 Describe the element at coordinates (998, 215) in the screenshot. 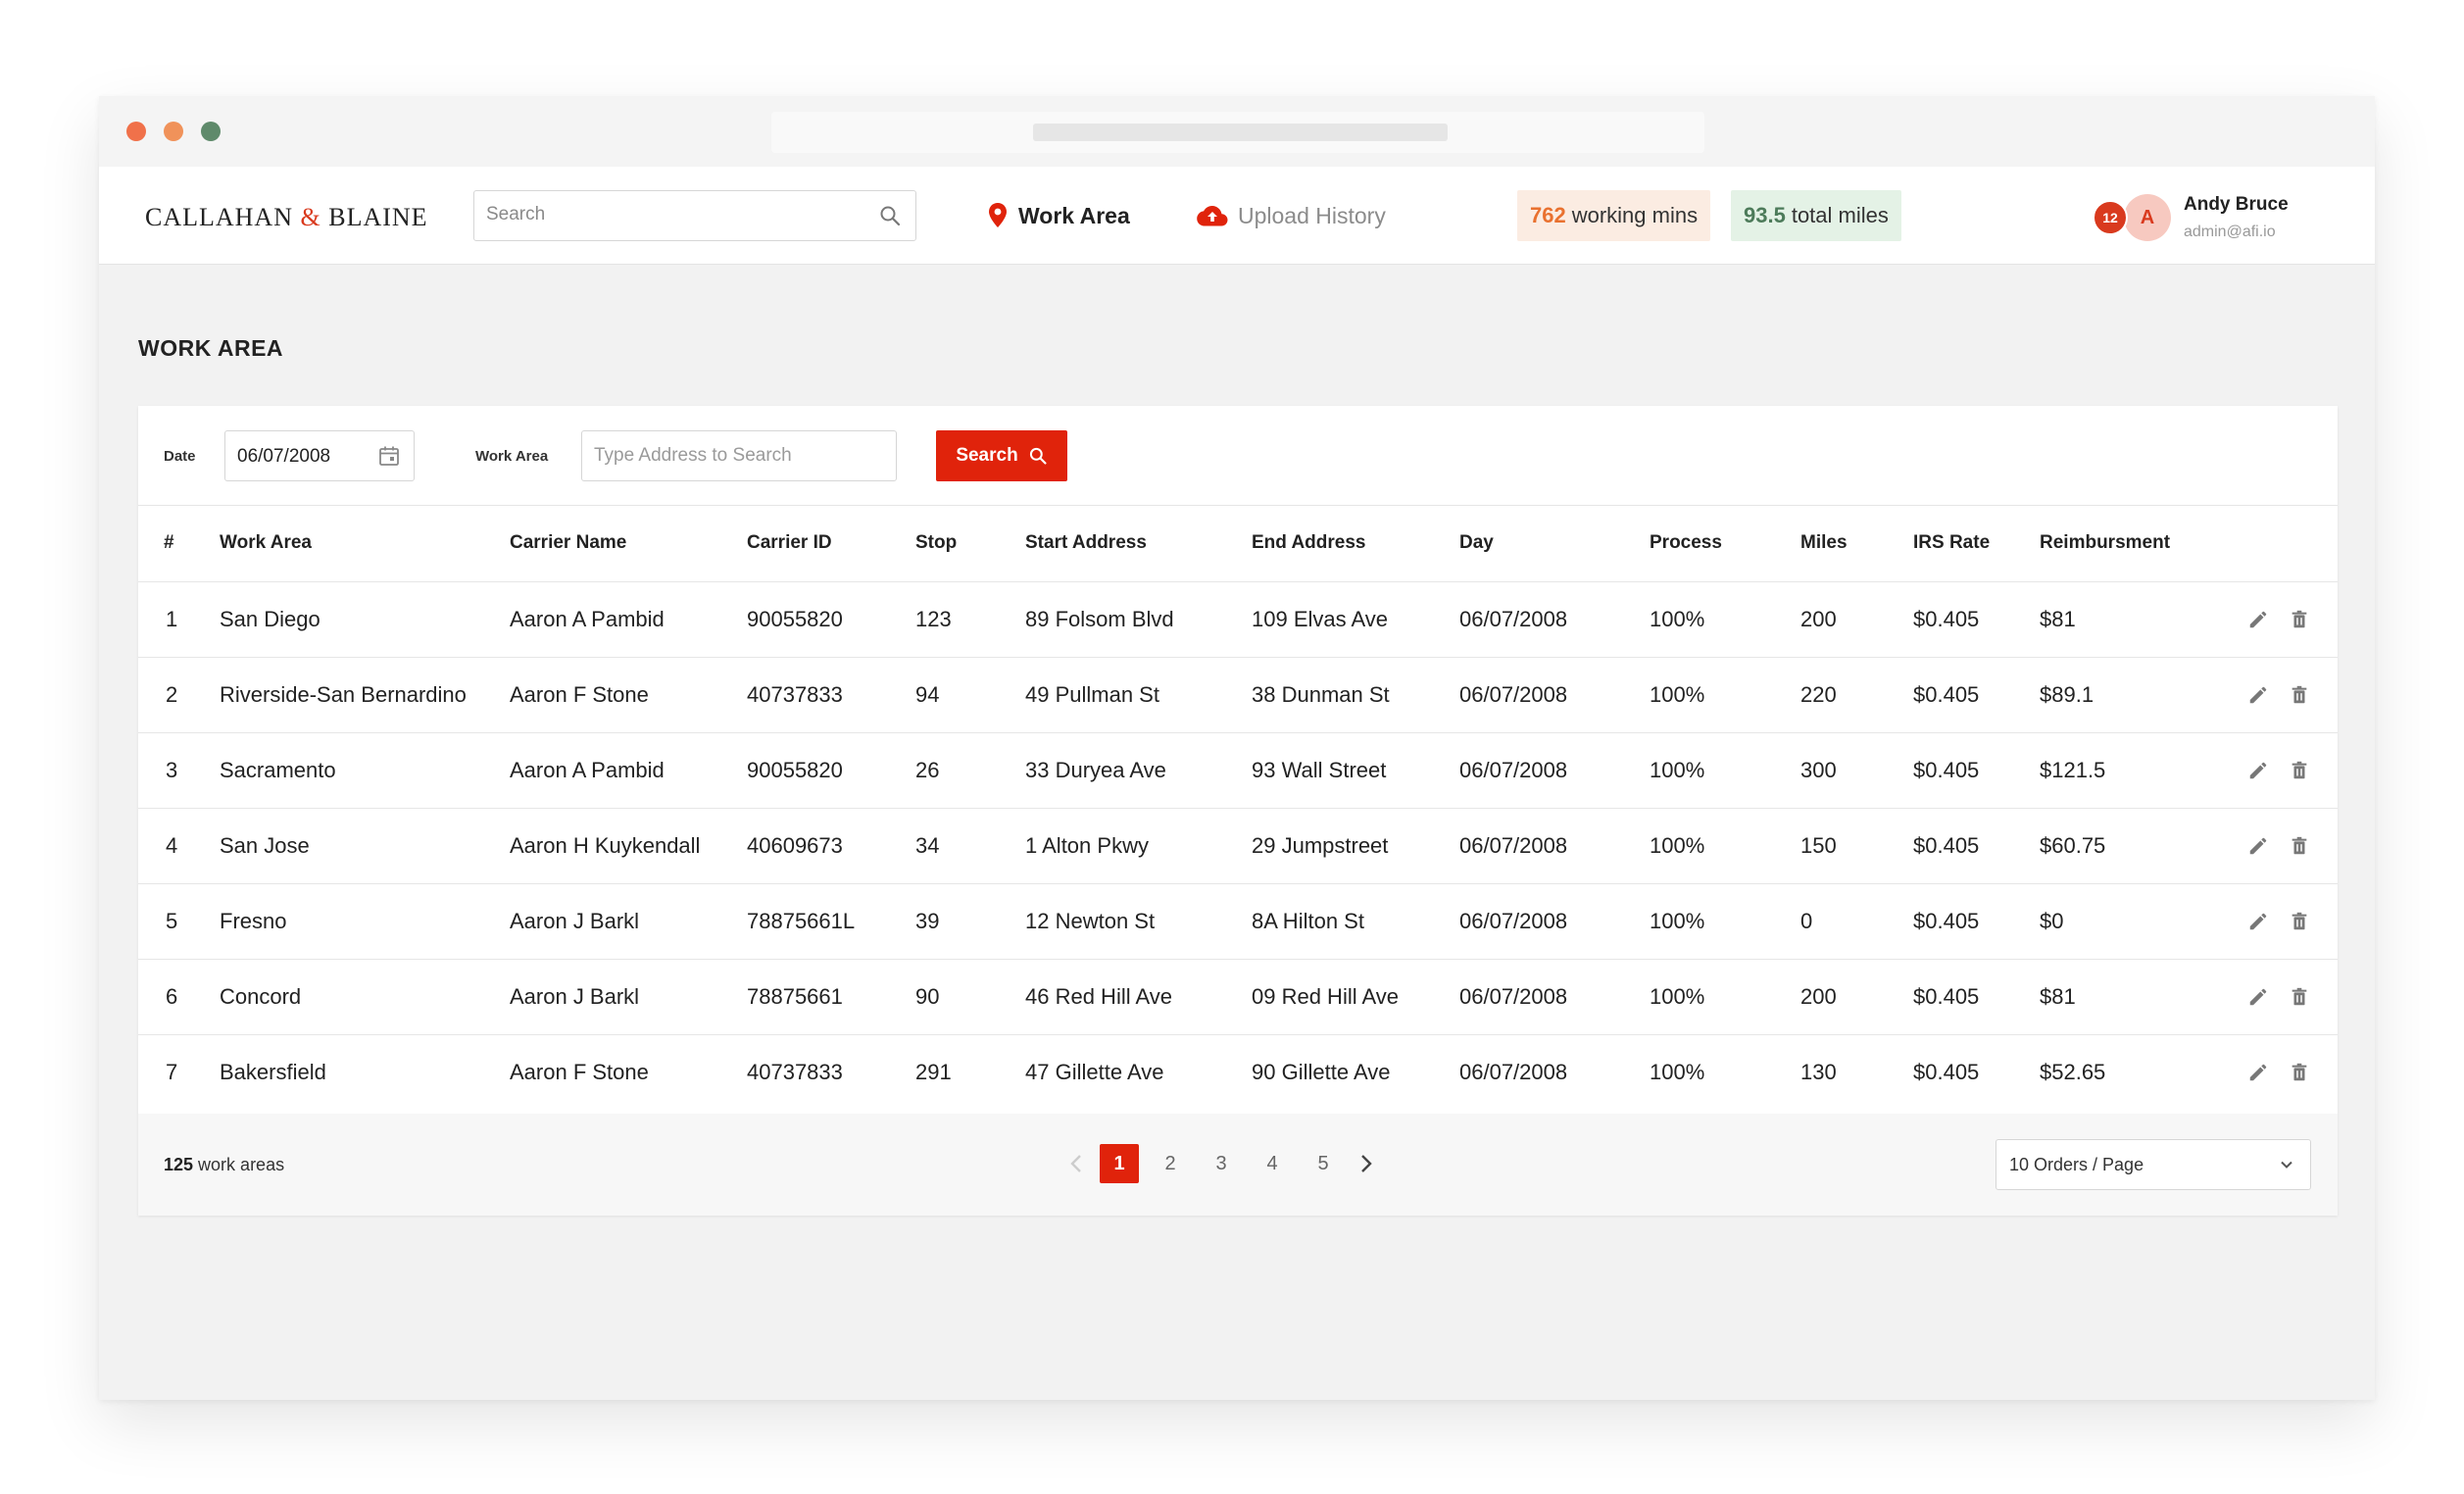

I see `location-pin-icon` at that location.